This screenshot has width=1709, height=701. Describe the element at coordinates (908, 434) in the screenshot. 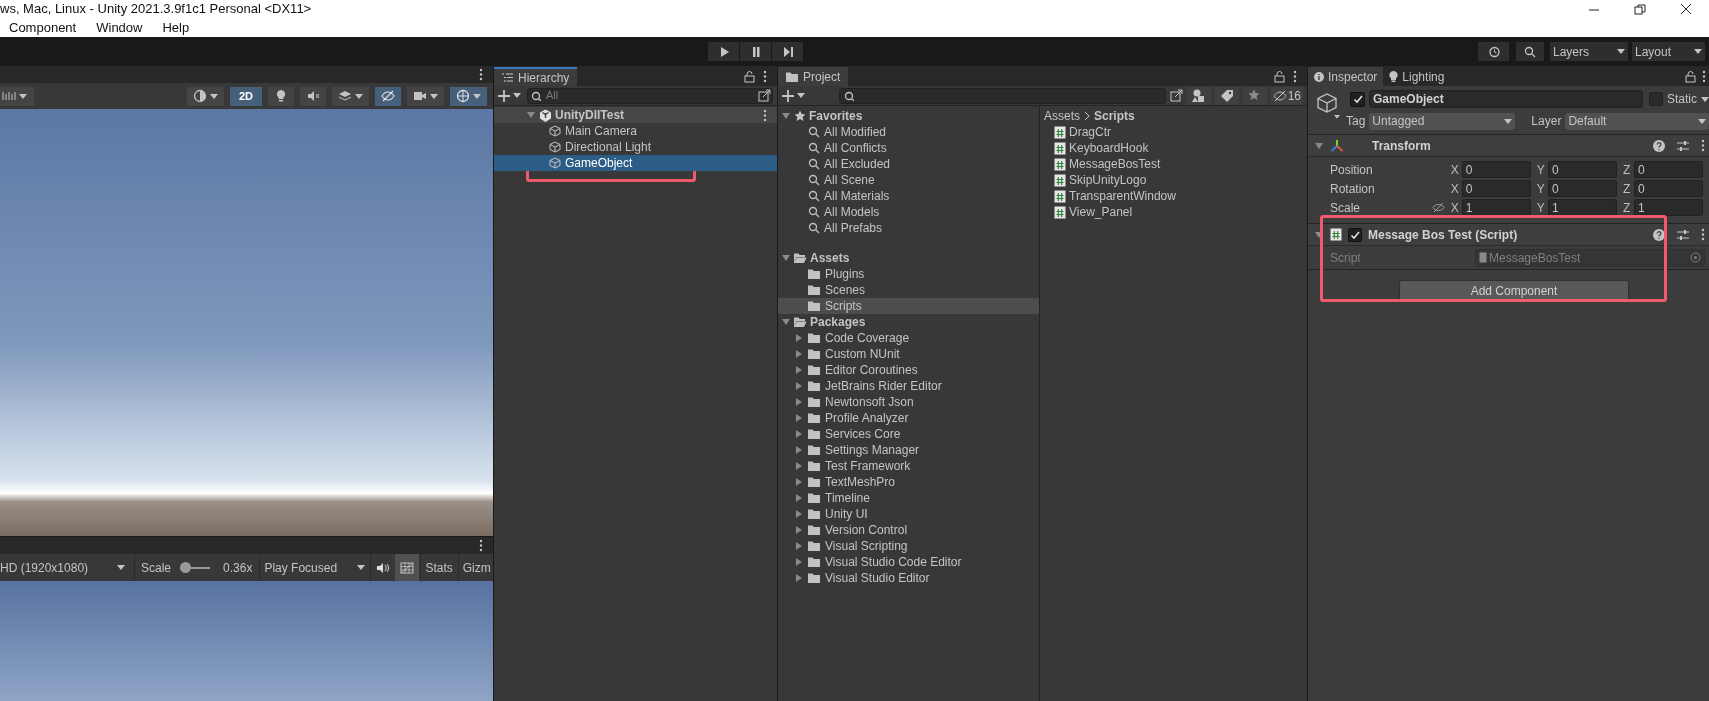

I see `tree-item: Services Core` at that location.